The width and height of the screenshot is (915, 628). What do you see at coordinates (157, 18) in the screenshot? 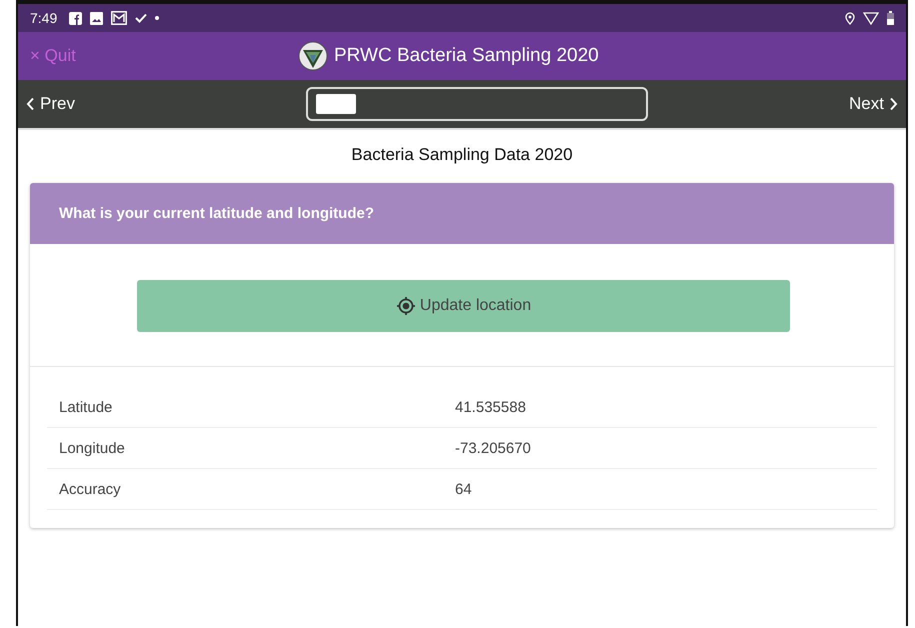
I see `dot-icon` at bounding box center [157, 18].